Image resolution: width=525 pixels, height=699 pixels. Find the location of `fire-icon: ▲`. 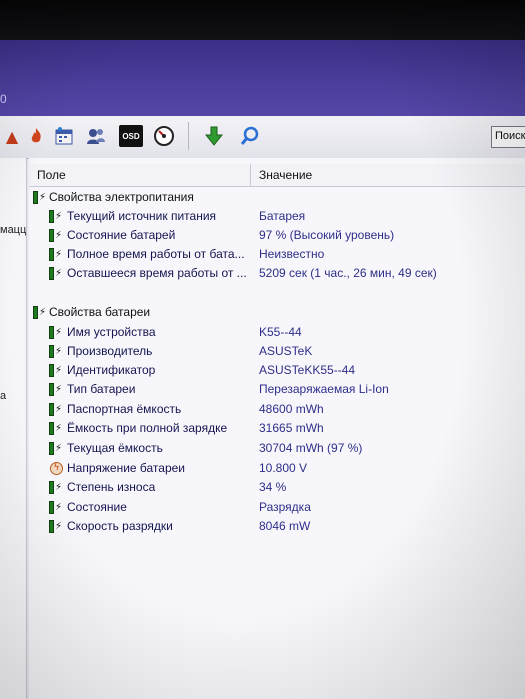

fire-icon: ▲ is located at coordinates (12, 136).